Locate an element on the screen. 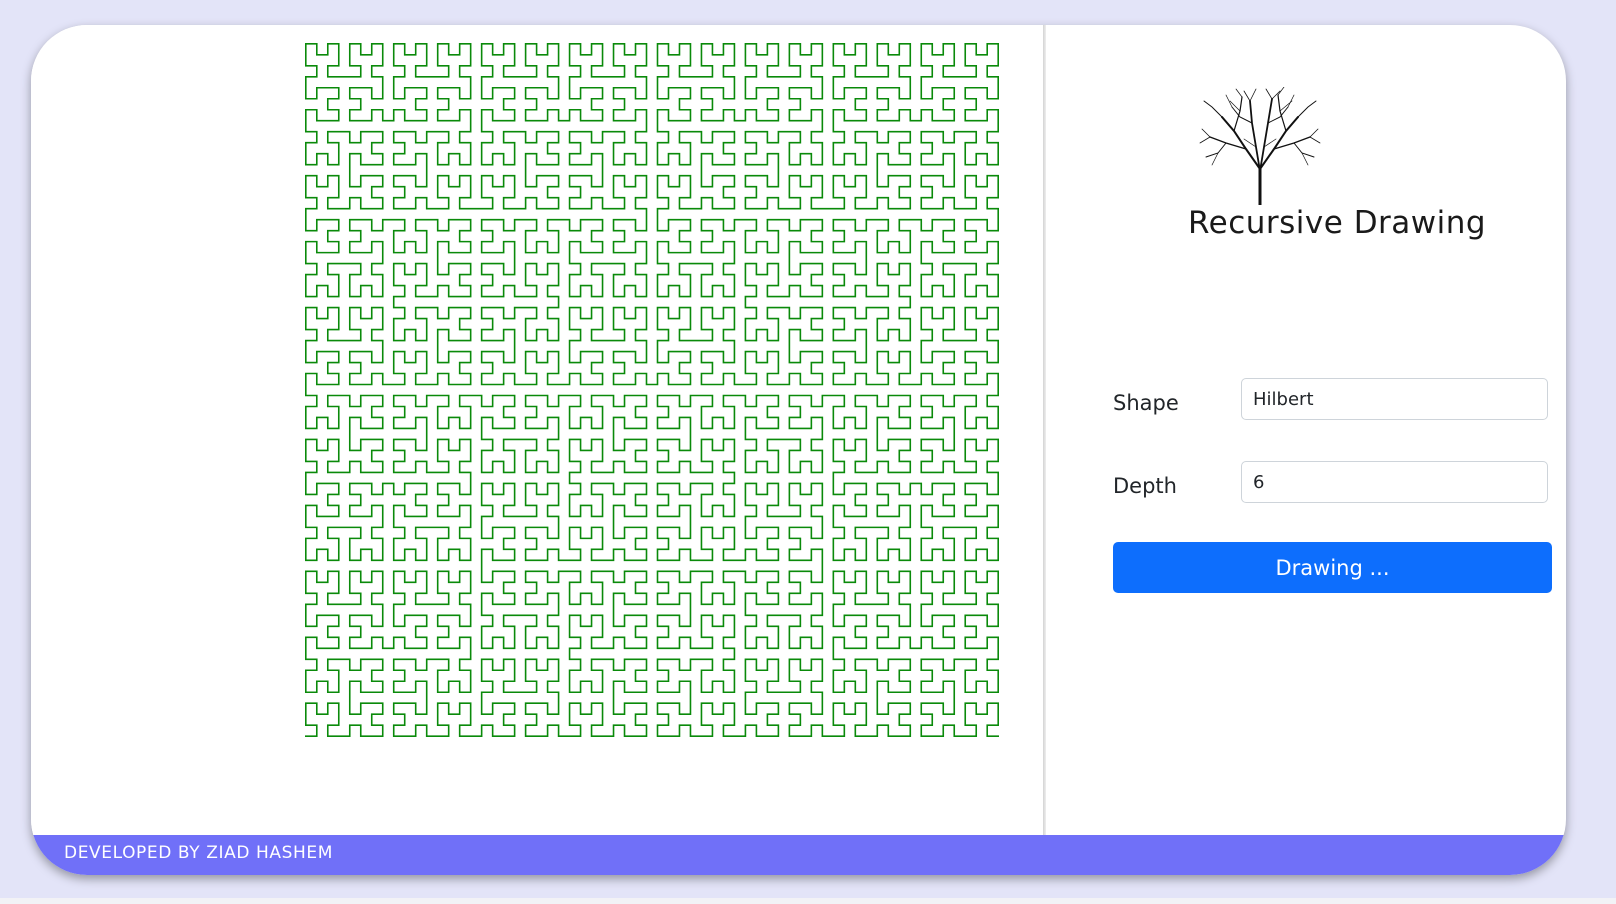  footer-credit: Developed by Ziad Hashem is located at coordinates (199, 853).